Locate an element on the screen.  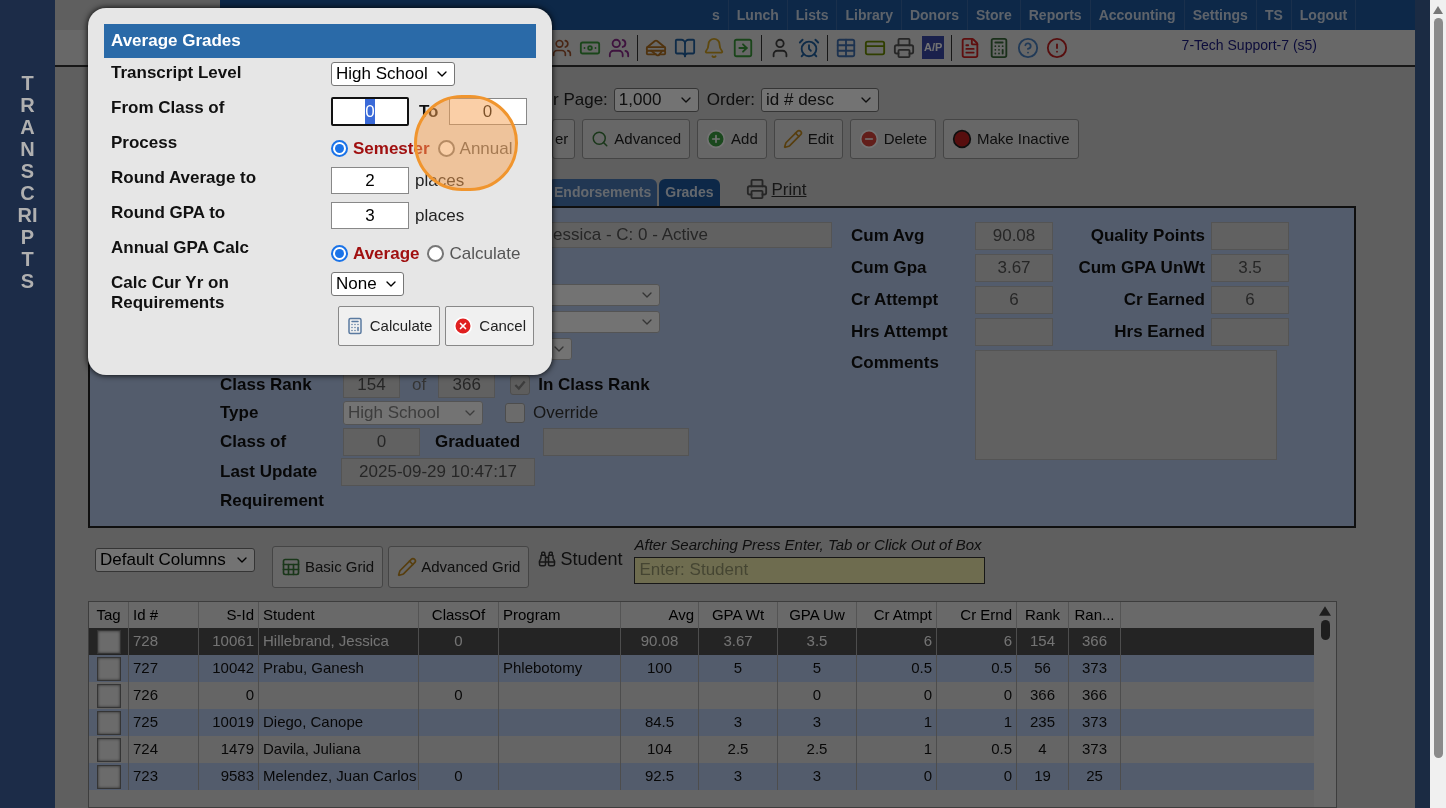
field-label: Last Update is located at coordinates (269, 472).